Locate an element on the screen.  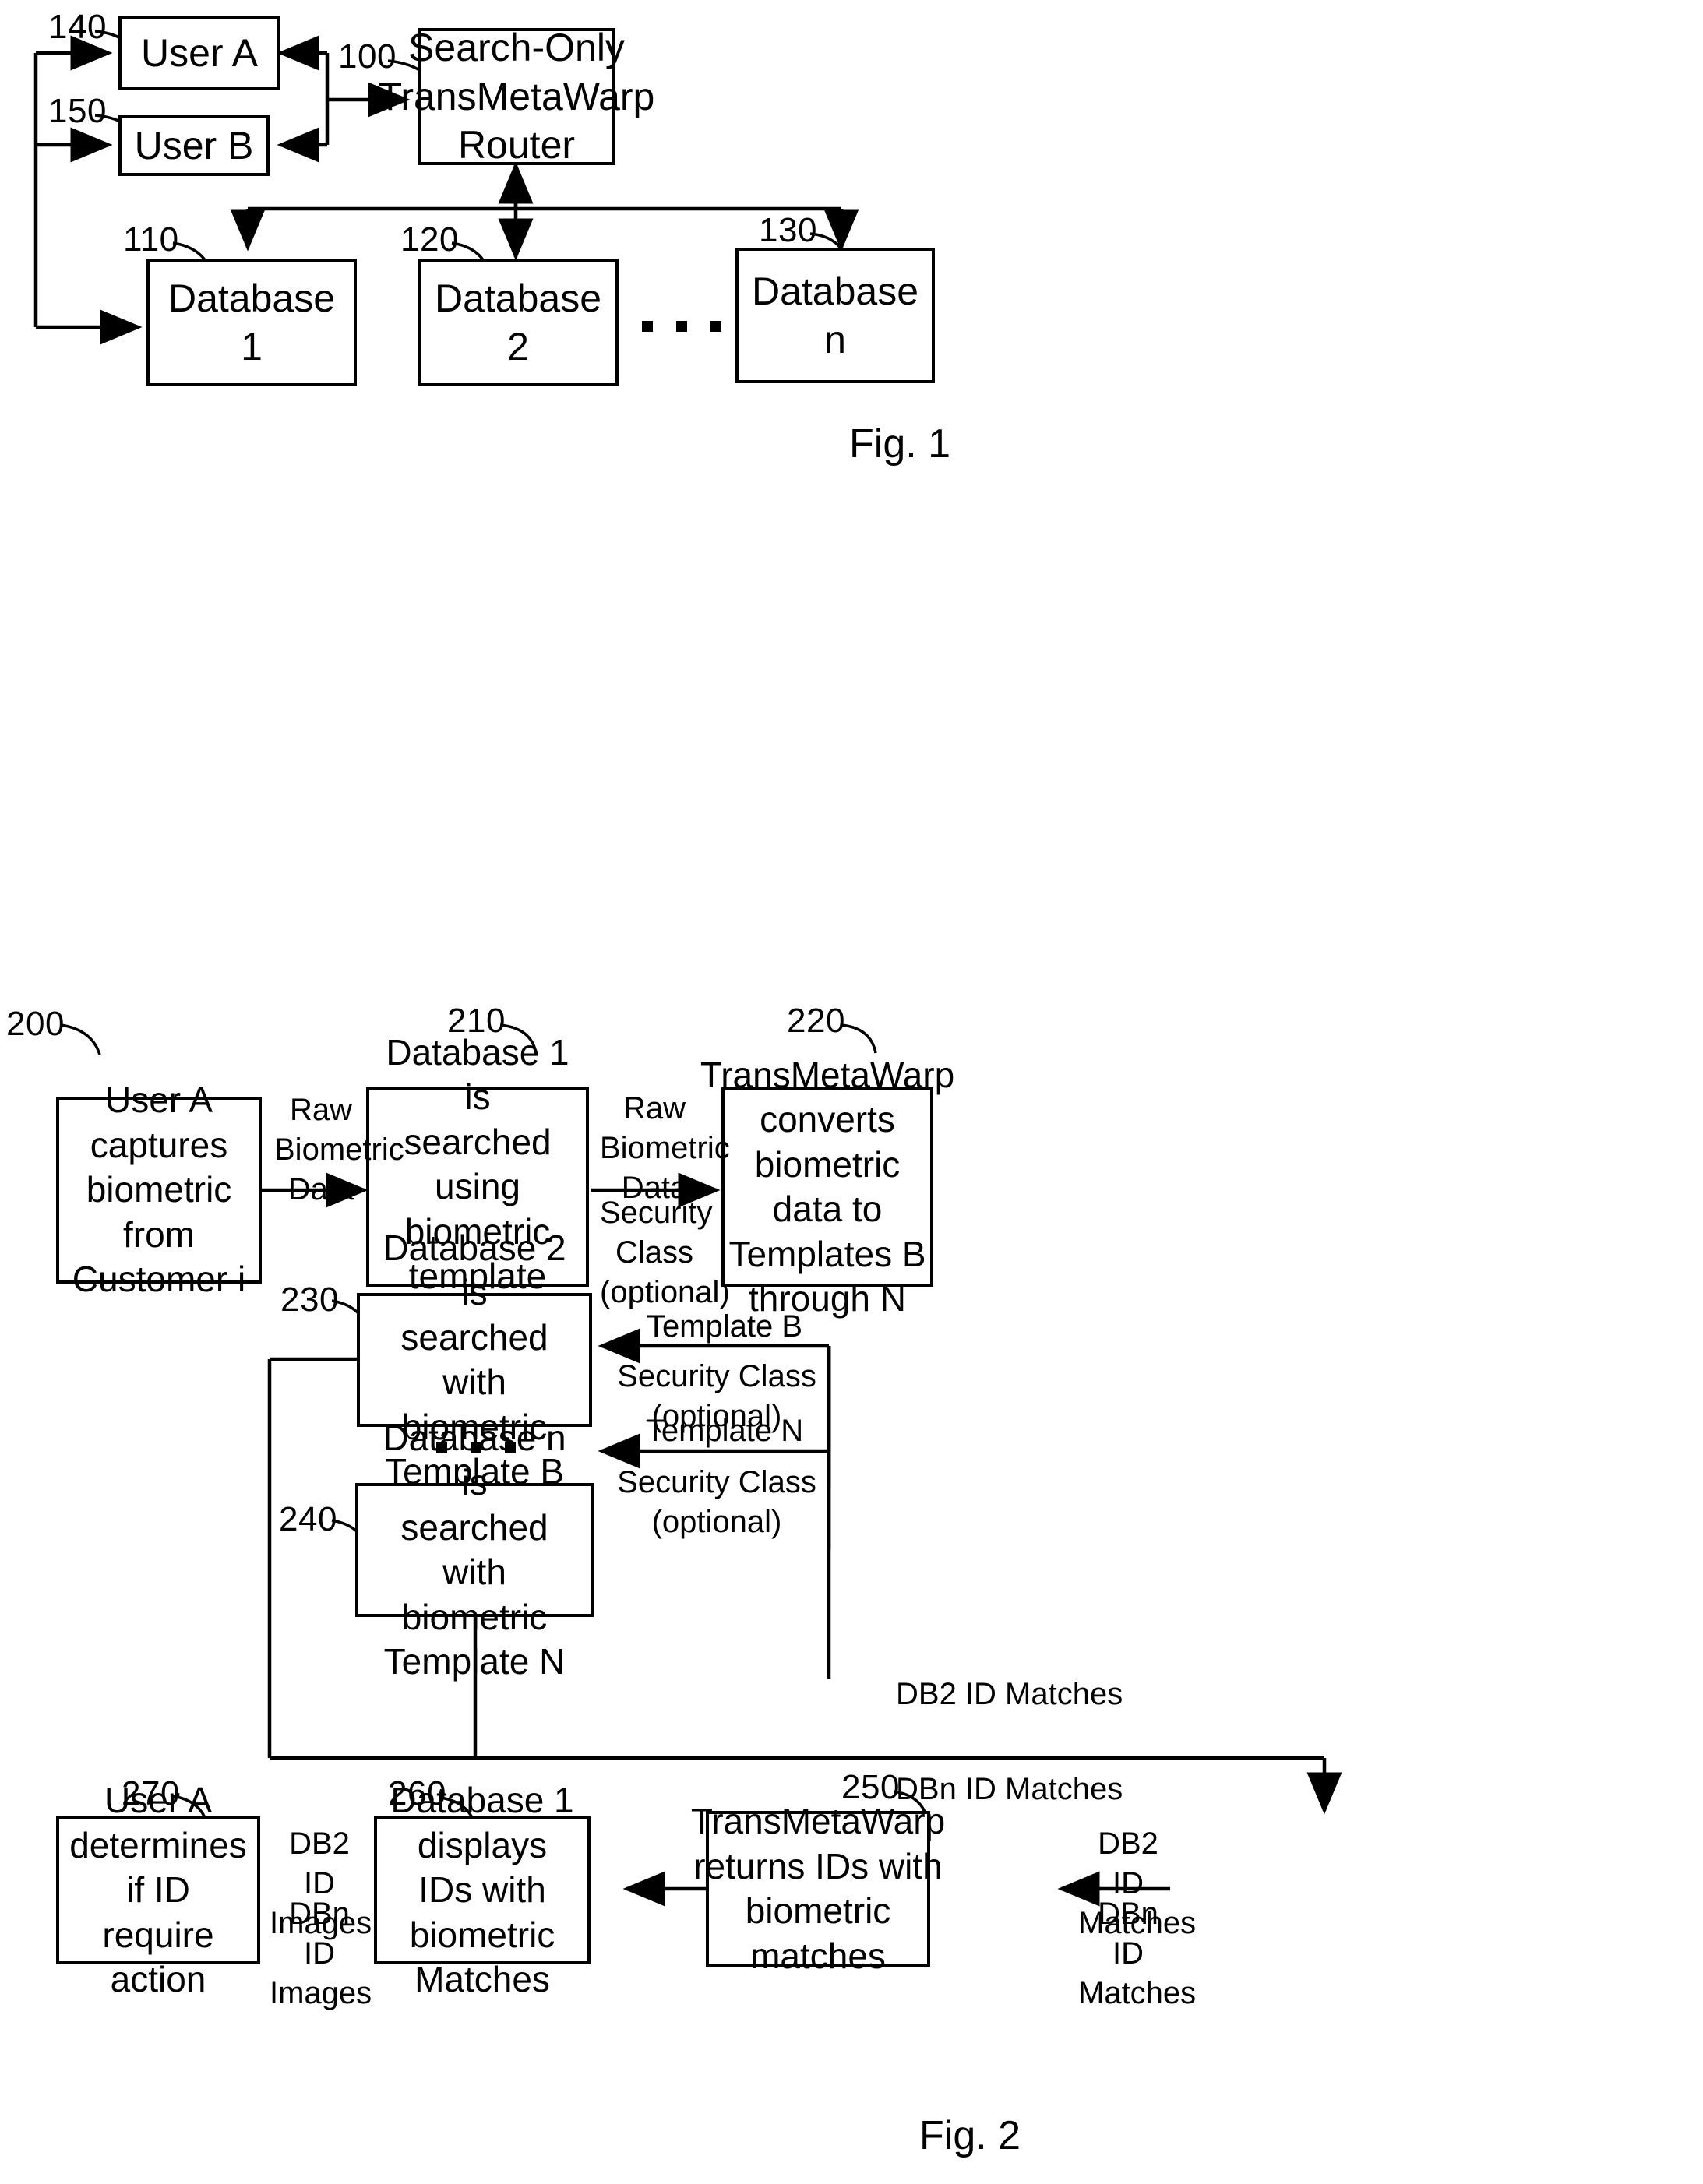
fig1-node-router-label: Search-Only TransMetaWarp Router is located at coordinates (516, 97).